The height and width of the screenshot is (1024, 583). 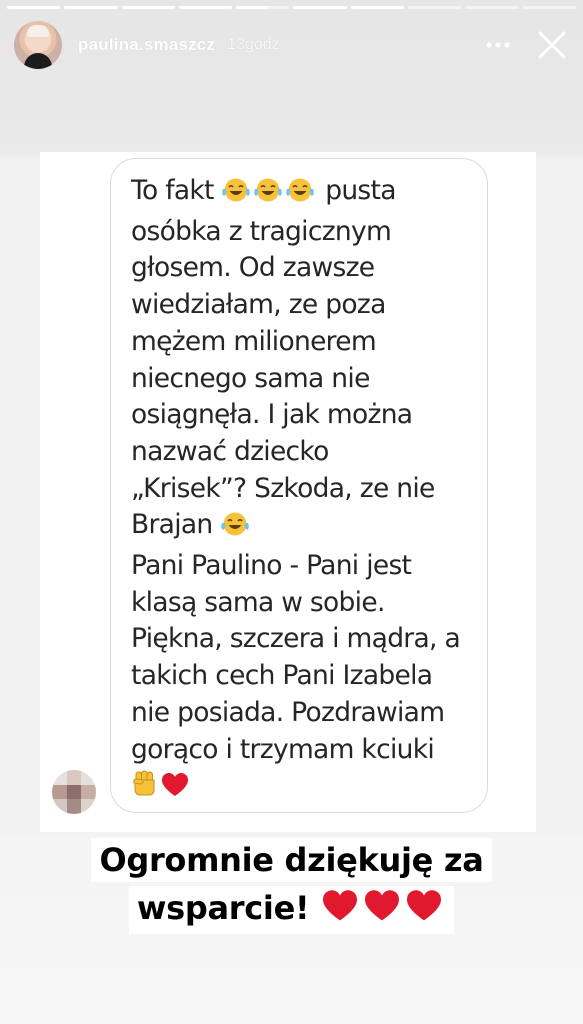 I want to click on message-line: gorąco i trzymam kciuki, so click(x=283, y=749).